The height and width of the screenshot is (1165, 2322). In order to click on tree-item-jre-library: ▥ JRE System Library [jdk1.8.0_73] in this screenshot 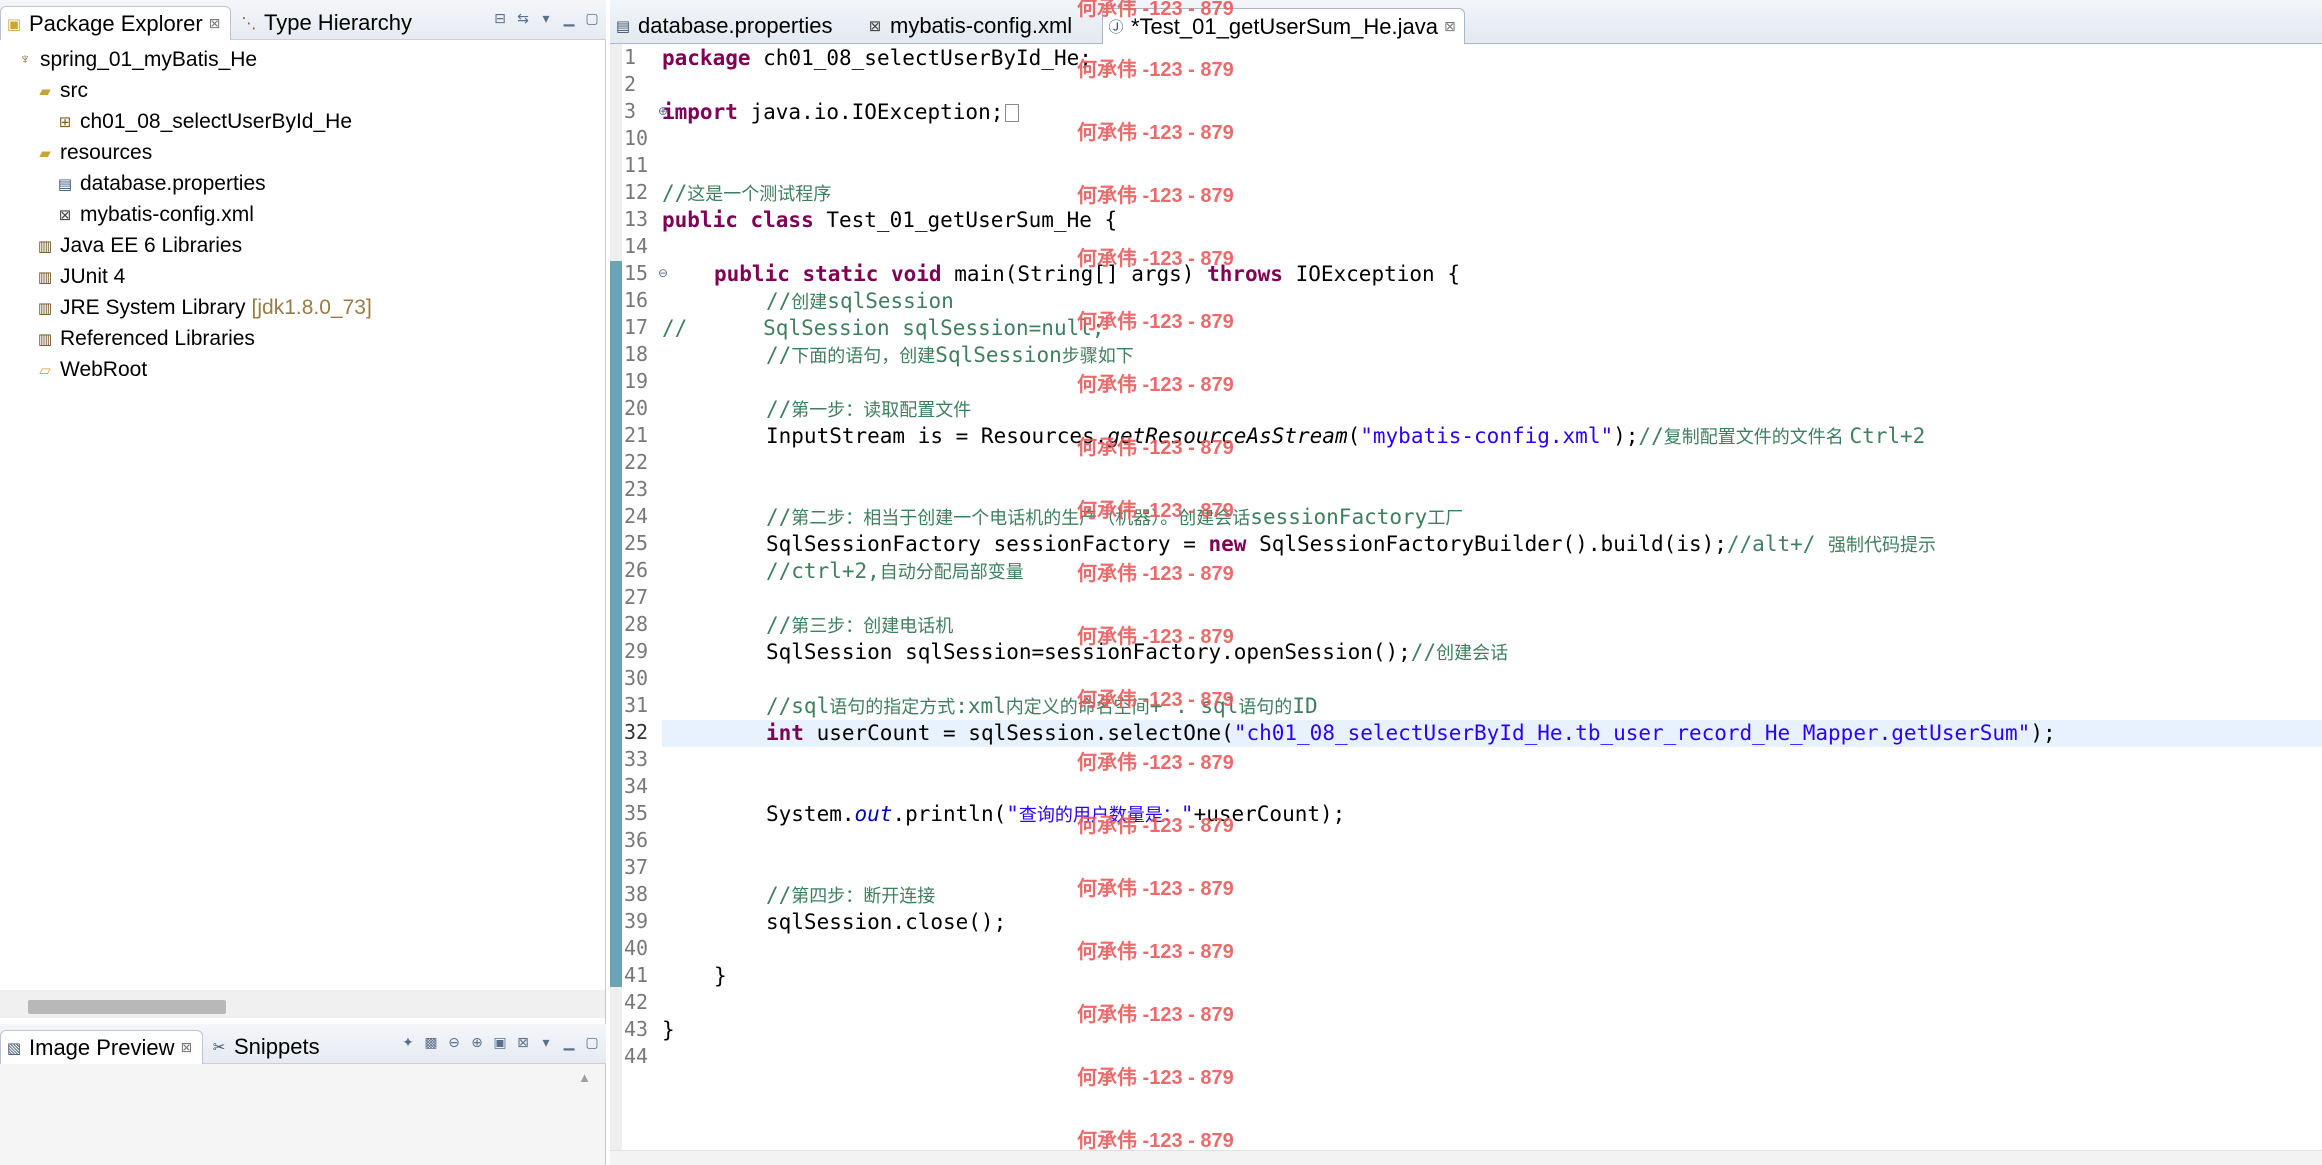, I will do `click(204, 307)`.